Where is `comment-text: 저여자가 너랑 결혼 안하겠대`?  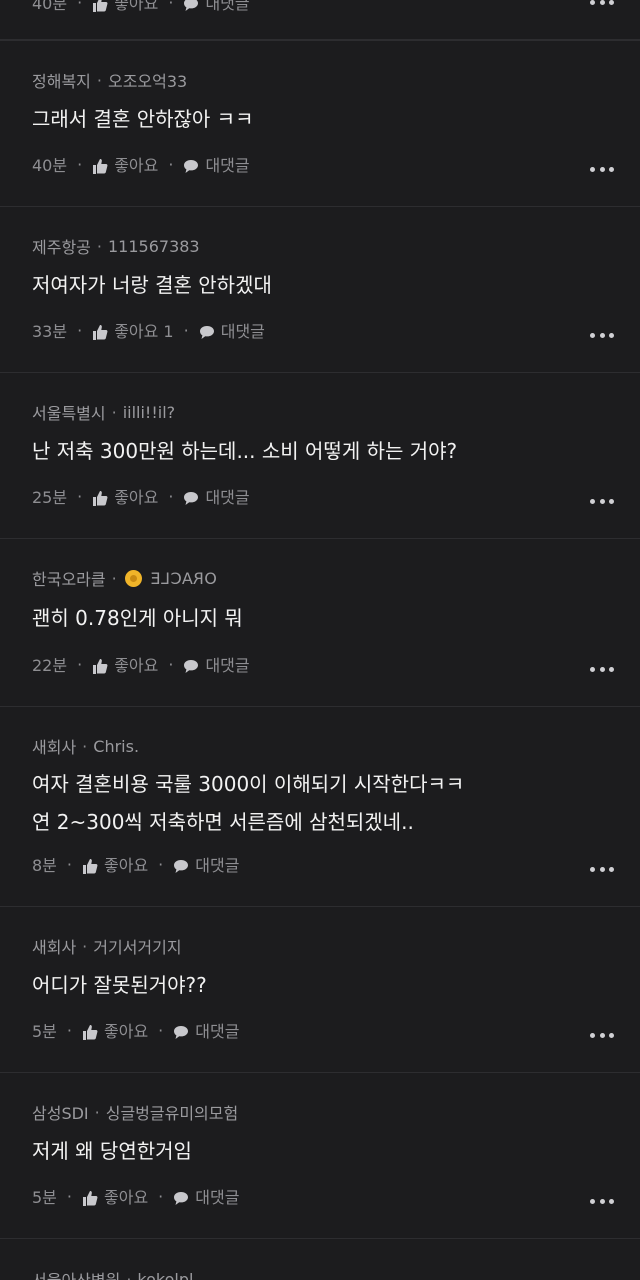 comment-text: 저여자가 너랑 결혼 안하겠대 is located at coordinates (152, 285).